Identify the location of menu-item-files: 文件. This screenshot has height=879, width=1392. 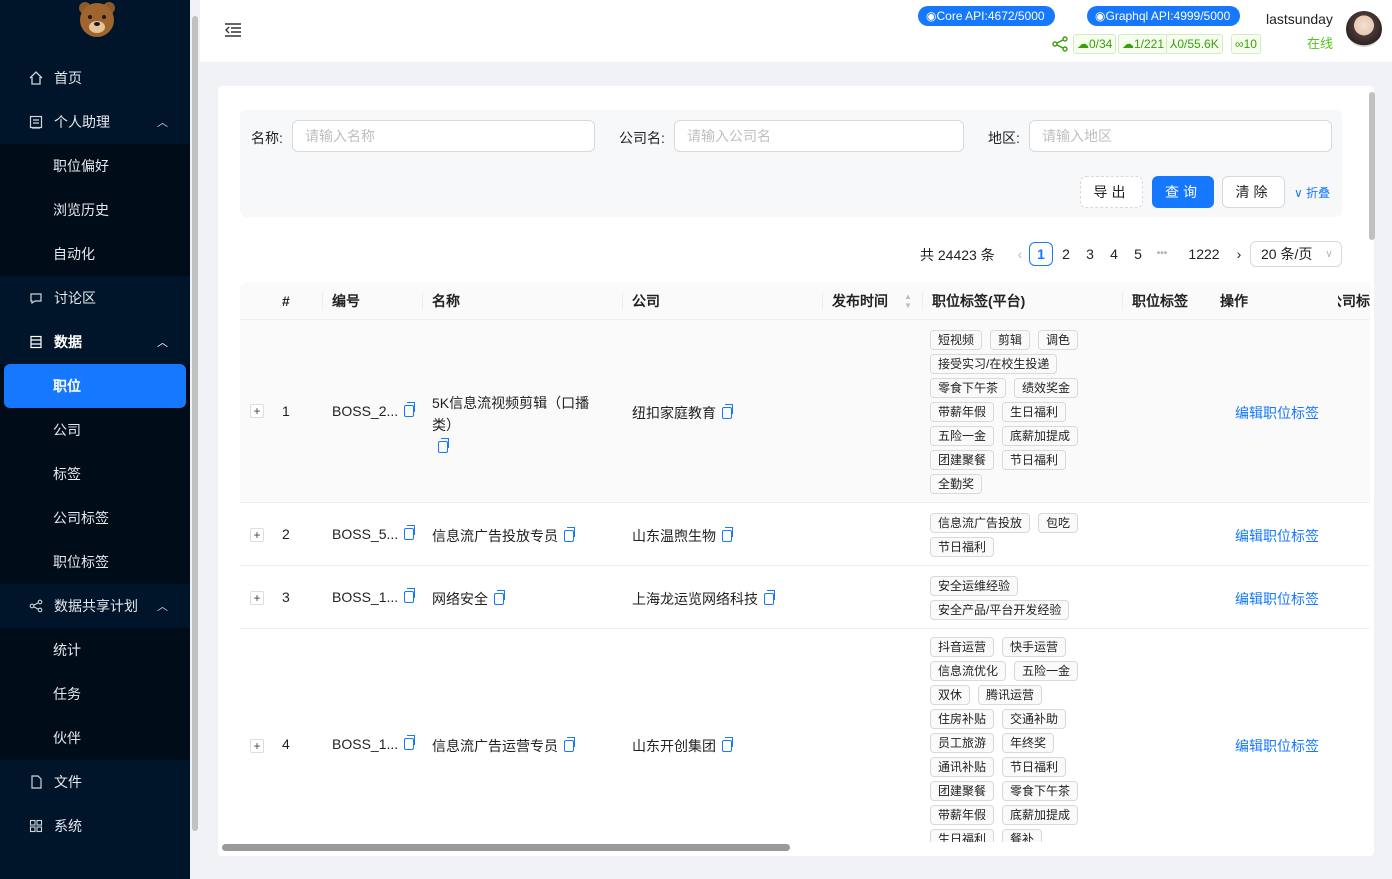
(95, 782).